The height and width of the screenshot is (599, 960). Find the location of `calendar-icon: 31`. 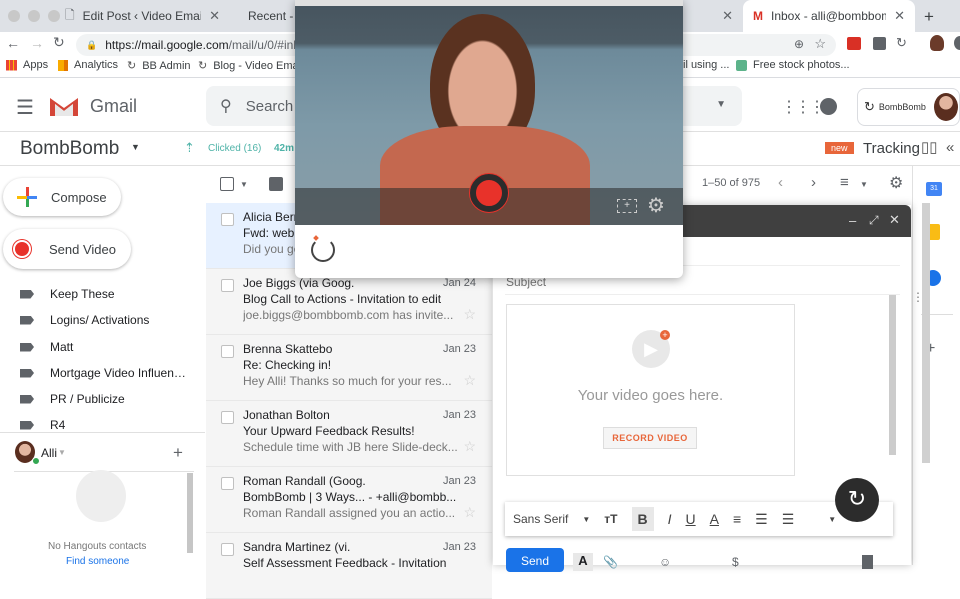

calendar-icon: 31 is located at coordinates (934, 189).